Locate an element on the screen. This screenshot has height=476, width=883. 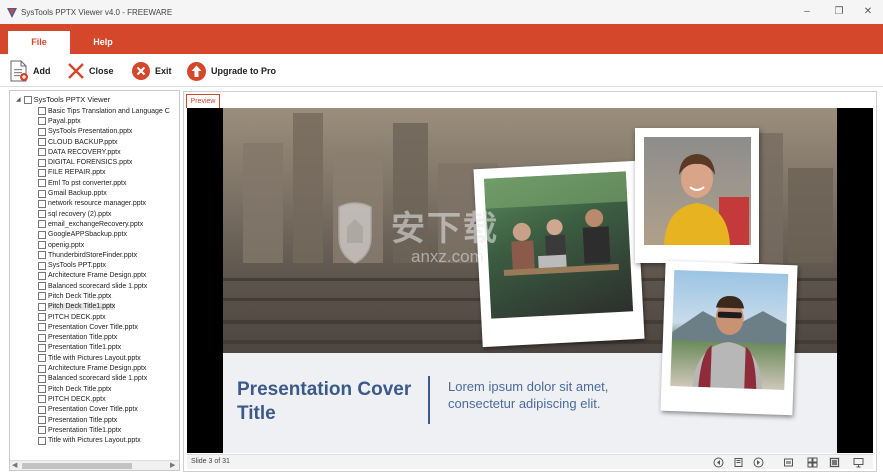
slide-pages-icon is located at coordinates (738, 462).